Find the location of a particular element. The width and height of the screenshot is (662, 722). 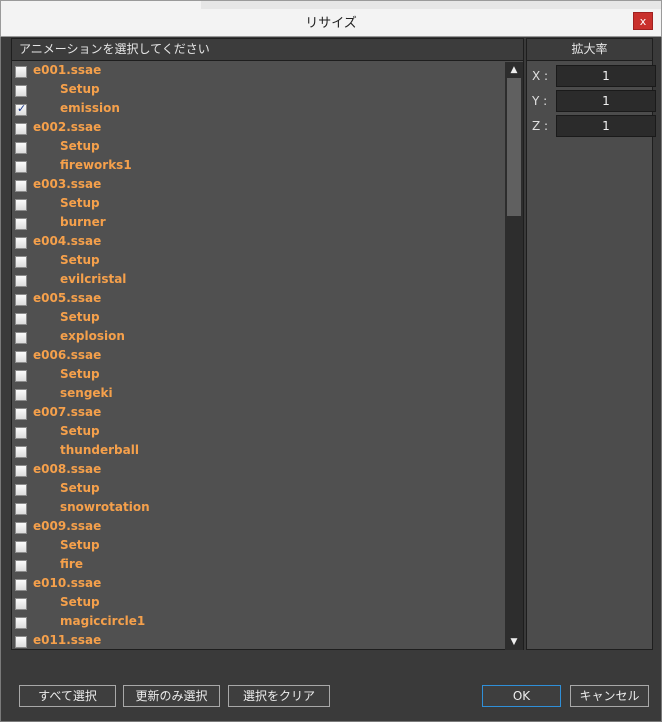

list-item: e001.ssae is located at coordinates (258, 71).